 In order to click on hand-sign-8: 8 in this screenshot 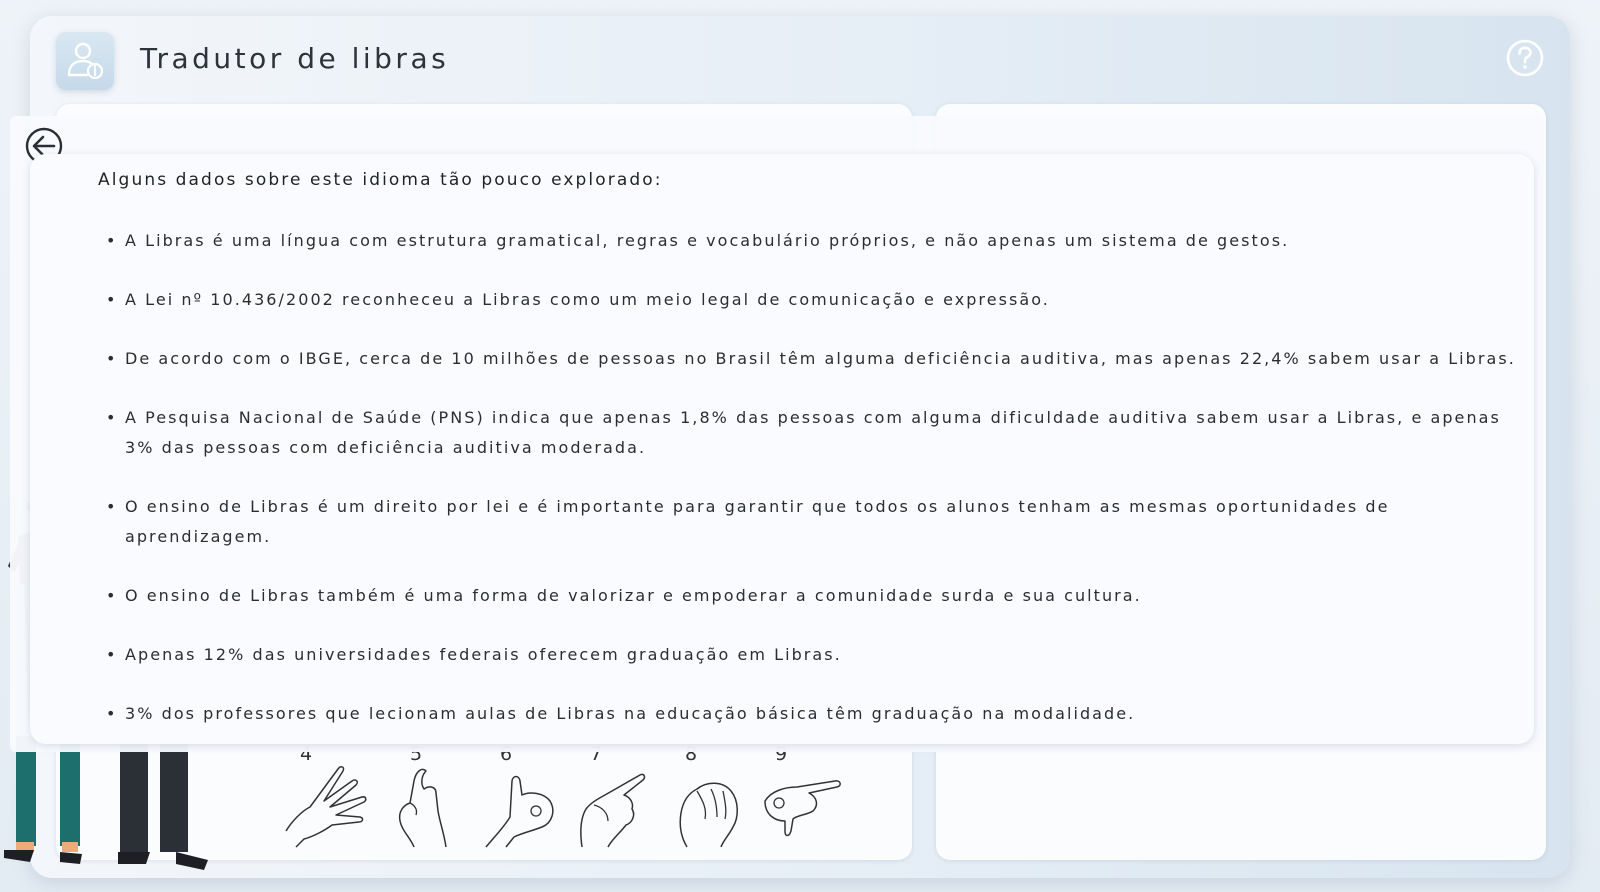, I will do `click(712, 799)`.